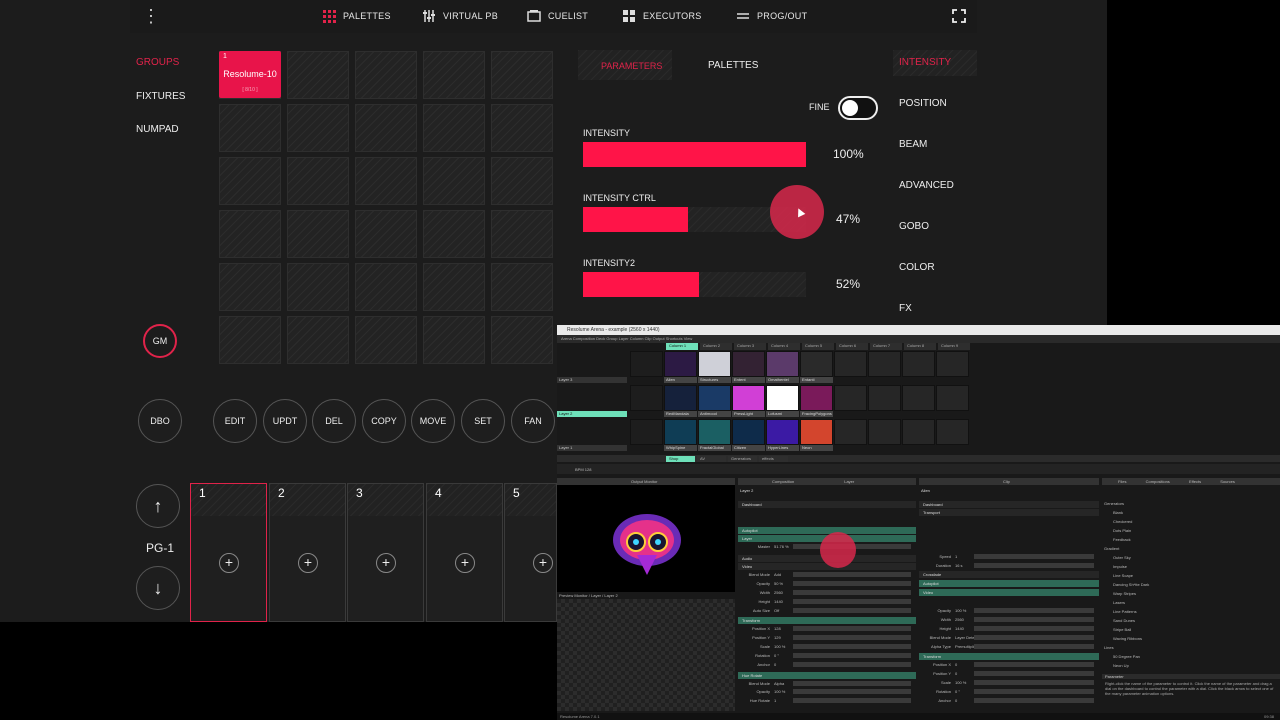 The image size is (1280, 720). I want to click on section-header: Autopilot, so click(827, 530).